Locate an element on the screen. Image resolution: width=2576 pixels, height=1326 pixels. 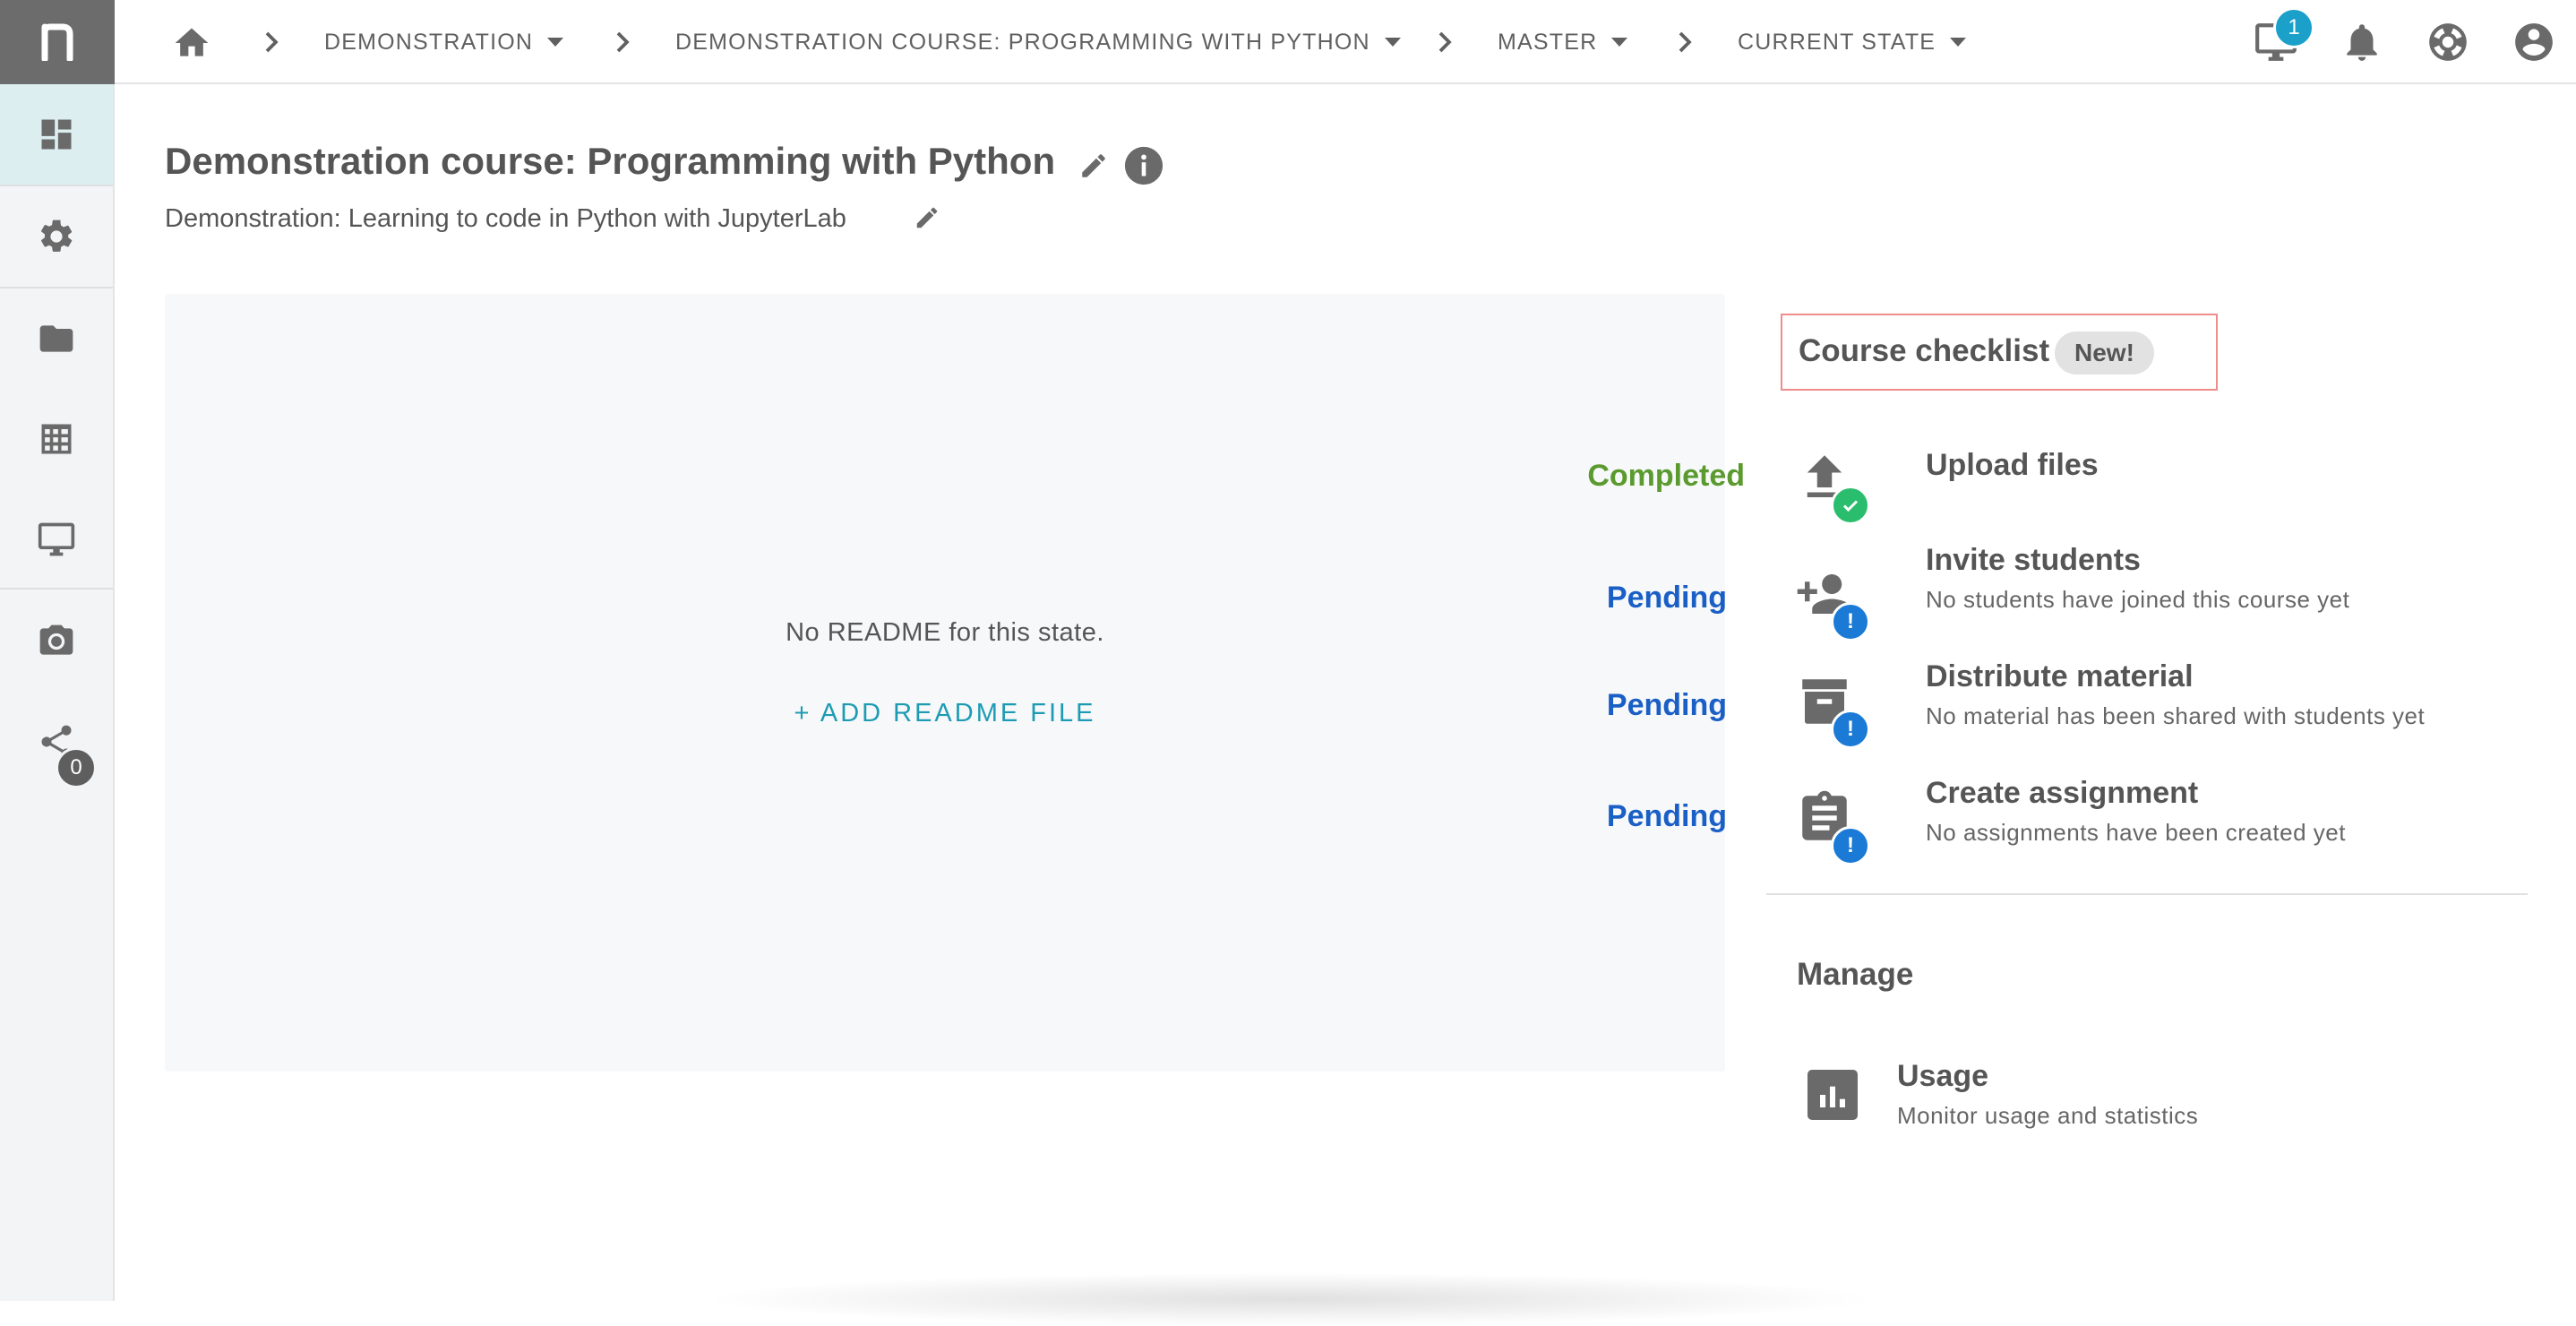
sidebar-item-workspaces is located at coordinates (56, 539).